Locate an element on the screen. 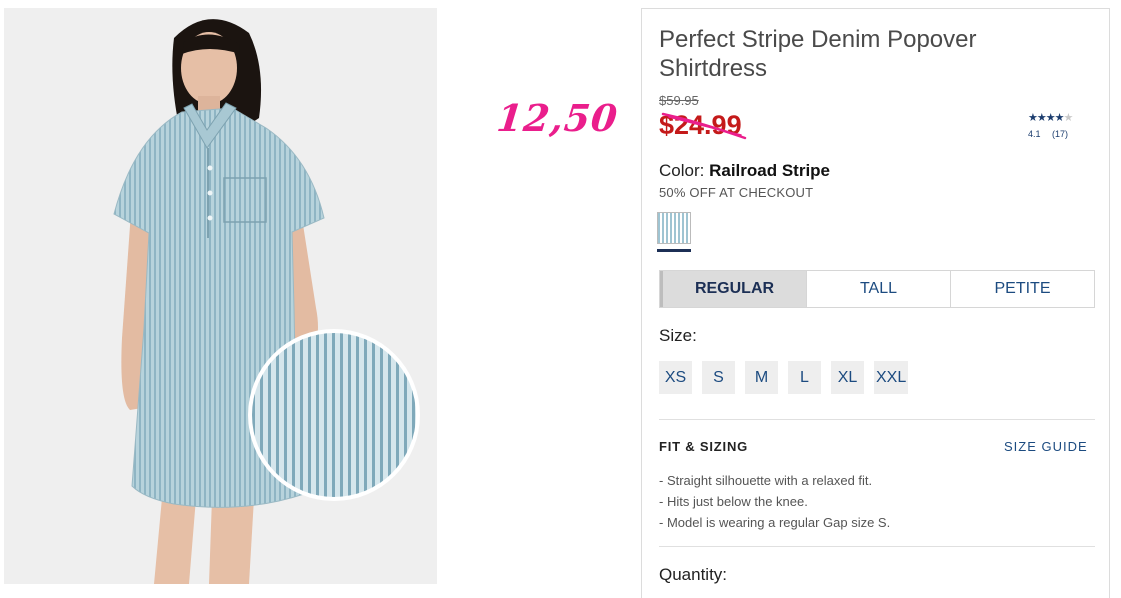 The width and height of the screenshot is (1121, 598). tab-regular: REGULAR is located at coordinates (733, 289).